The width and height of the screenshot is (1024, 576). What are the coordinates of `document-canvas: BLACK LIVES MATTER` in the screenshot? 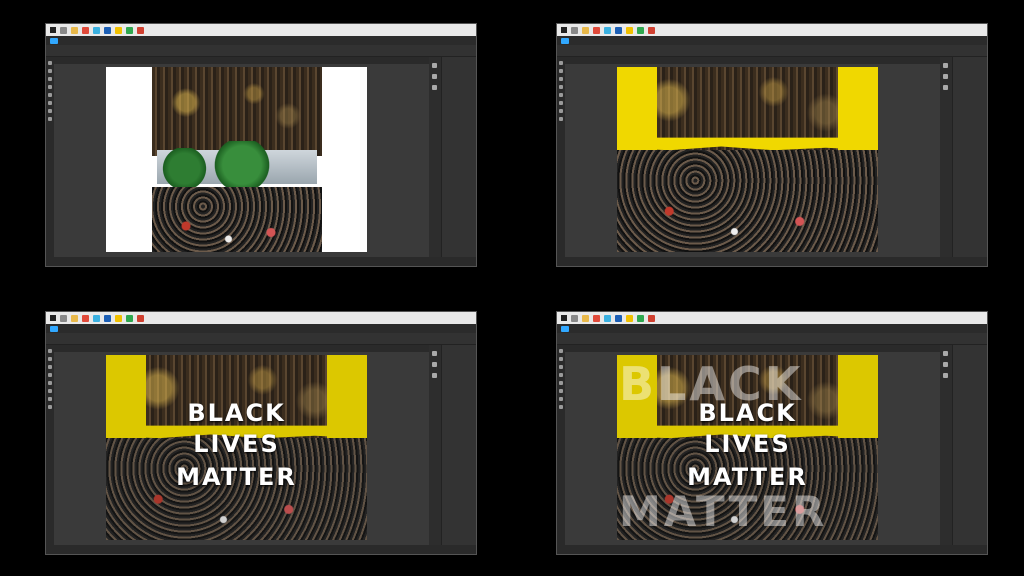 It's located at (236, 447).